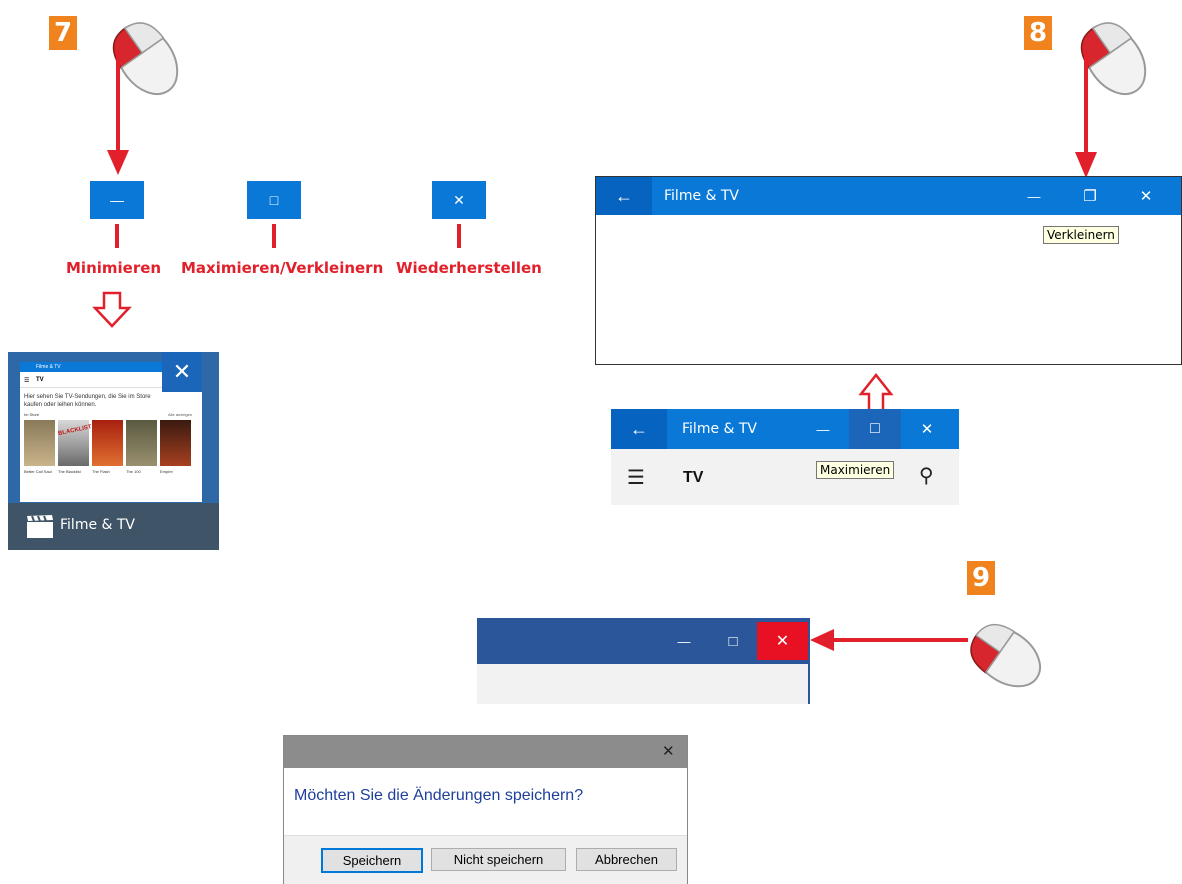  I want to click on dialog-message: Möchten Sie die Änderungen speichern?, so click(439, 795).